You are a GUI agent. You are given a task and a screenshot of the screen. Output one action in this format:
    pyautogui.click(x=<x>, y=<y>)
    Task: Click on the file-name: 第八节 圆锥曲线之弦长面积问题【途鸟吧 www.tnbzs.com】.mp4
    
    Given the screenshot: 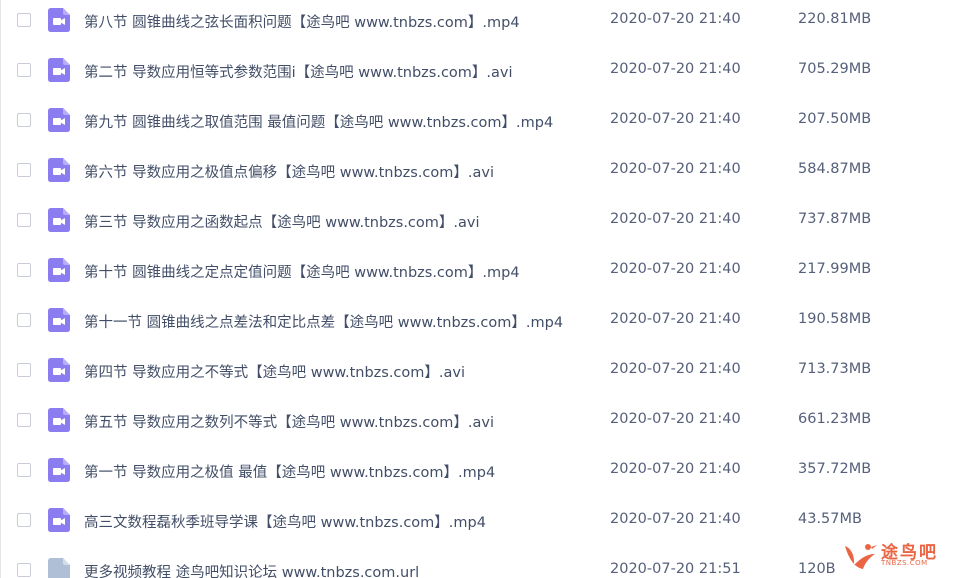 What is the action you would take?
    pyautogui.click(x=302, y=21)
    